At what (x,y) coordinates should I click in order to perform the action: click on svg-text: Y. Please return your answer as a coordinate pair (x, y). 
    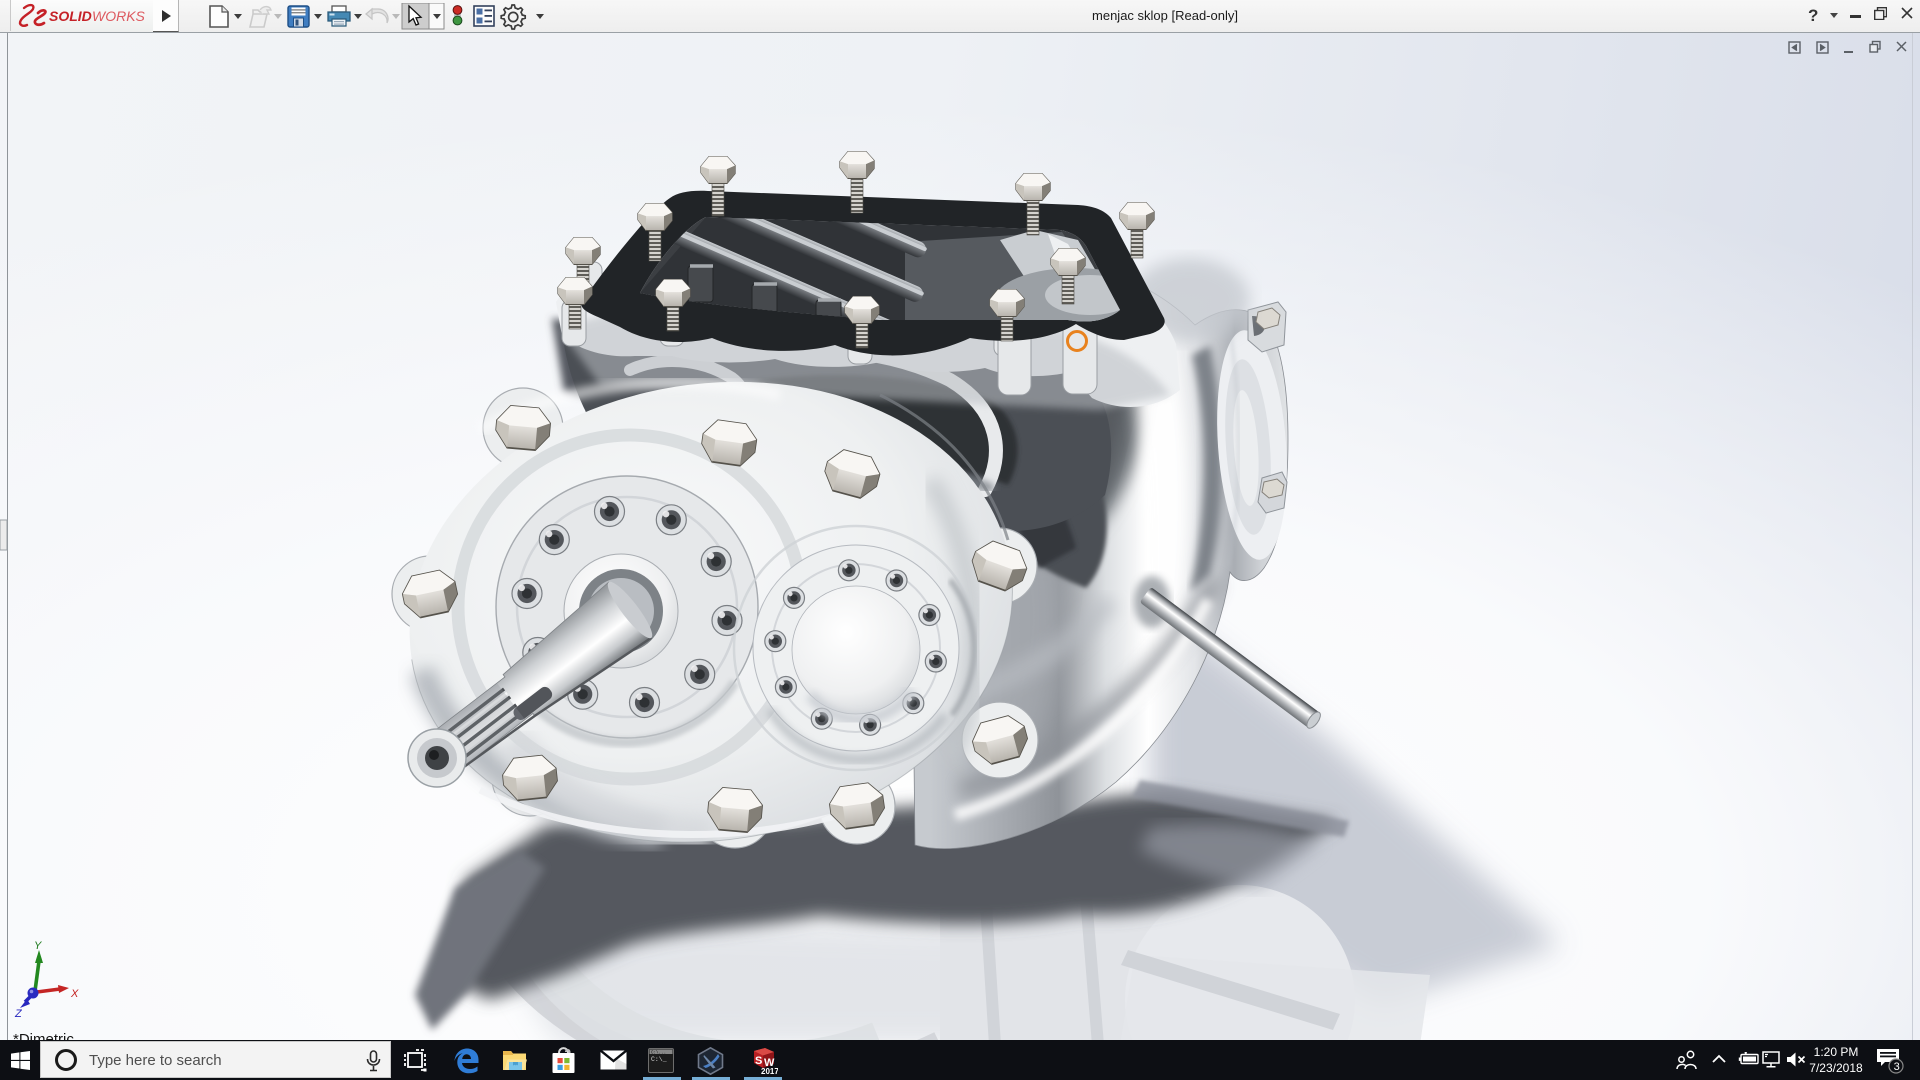
    Looking at the image, I should click on (38, 946).